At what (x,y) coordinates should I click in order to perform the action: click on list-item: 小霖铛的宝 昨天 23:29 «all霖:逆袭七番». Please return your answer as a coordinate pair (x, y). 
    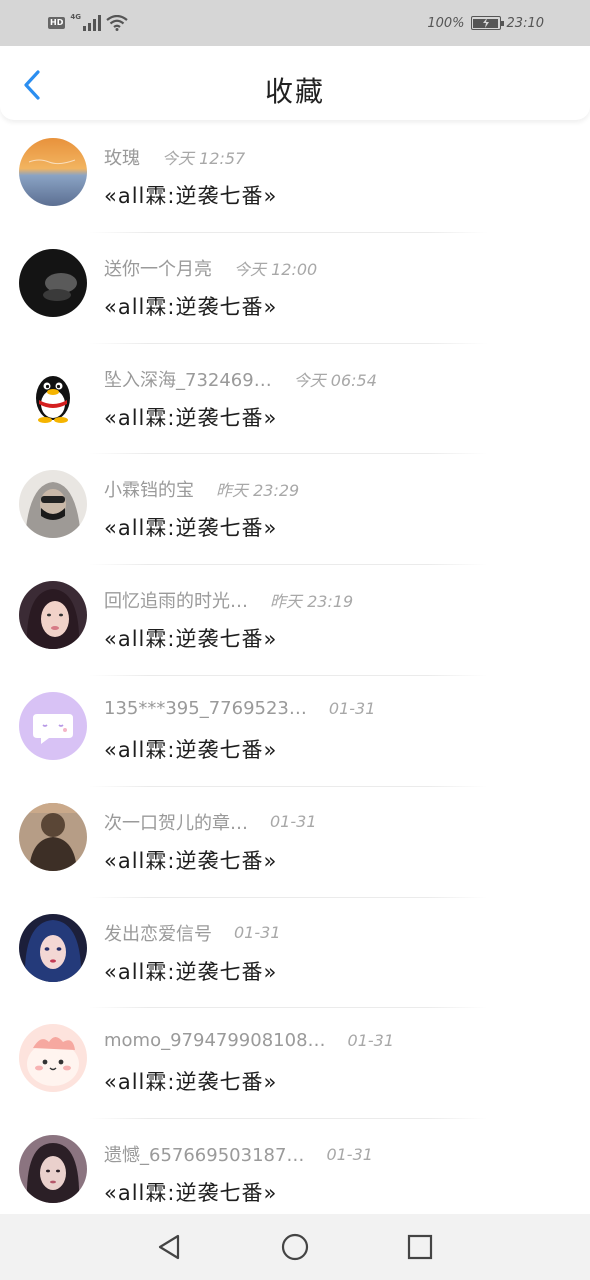
    Looking at the image, I should click on (295, 510).